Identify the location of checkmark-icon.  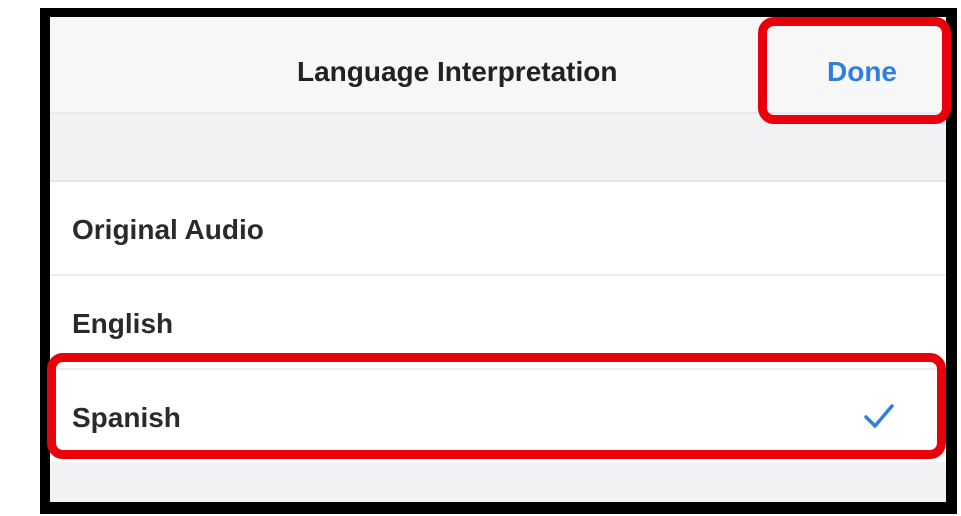
(879, 416).